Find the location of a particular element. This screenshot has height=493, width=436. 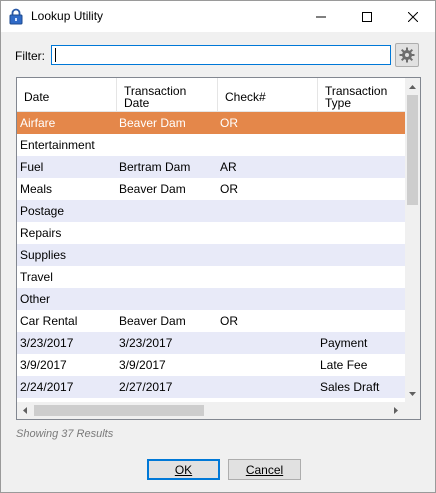

table-row: Repairs is located at coordinates (211, 233).